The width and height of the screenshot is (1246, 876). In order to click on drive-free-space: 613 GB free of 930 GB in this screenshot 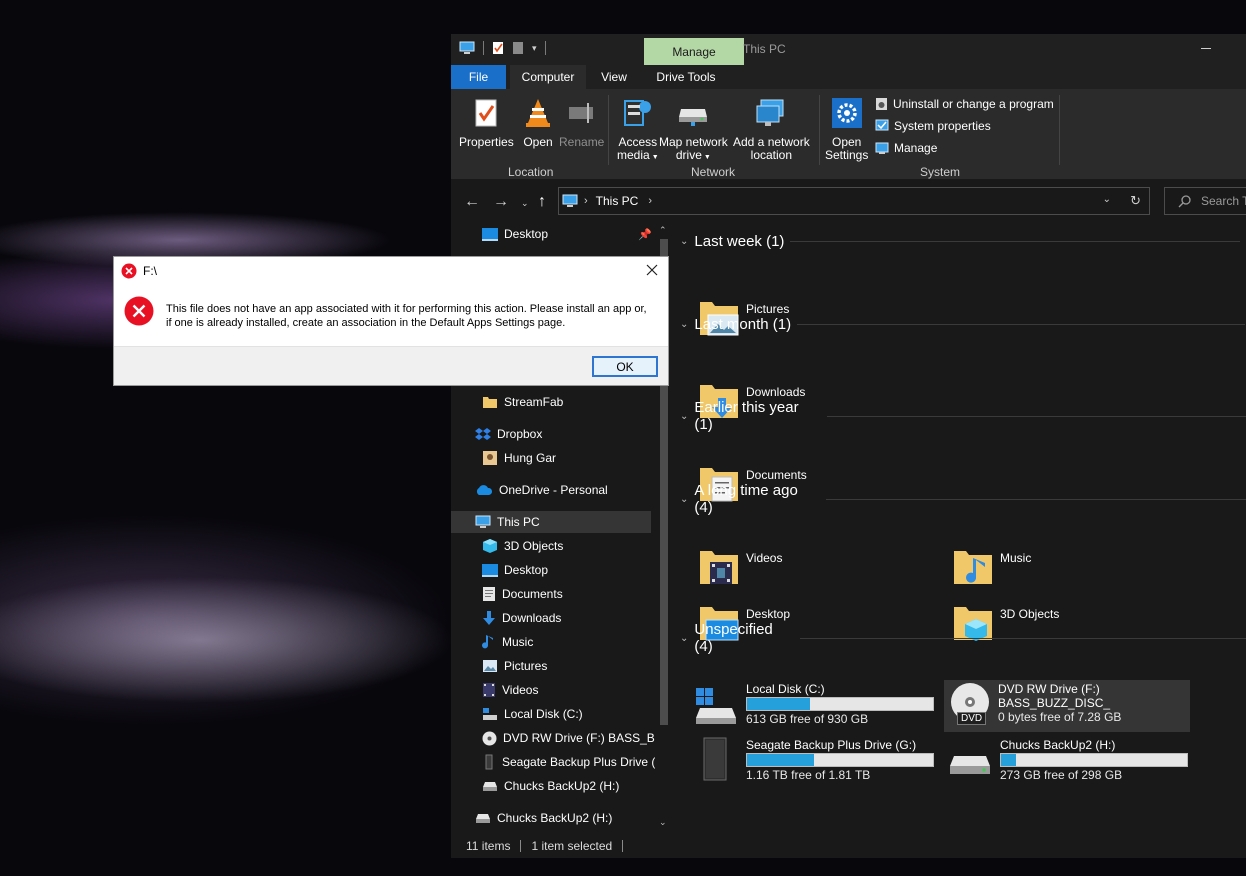, I will do `click(807, 719)`.